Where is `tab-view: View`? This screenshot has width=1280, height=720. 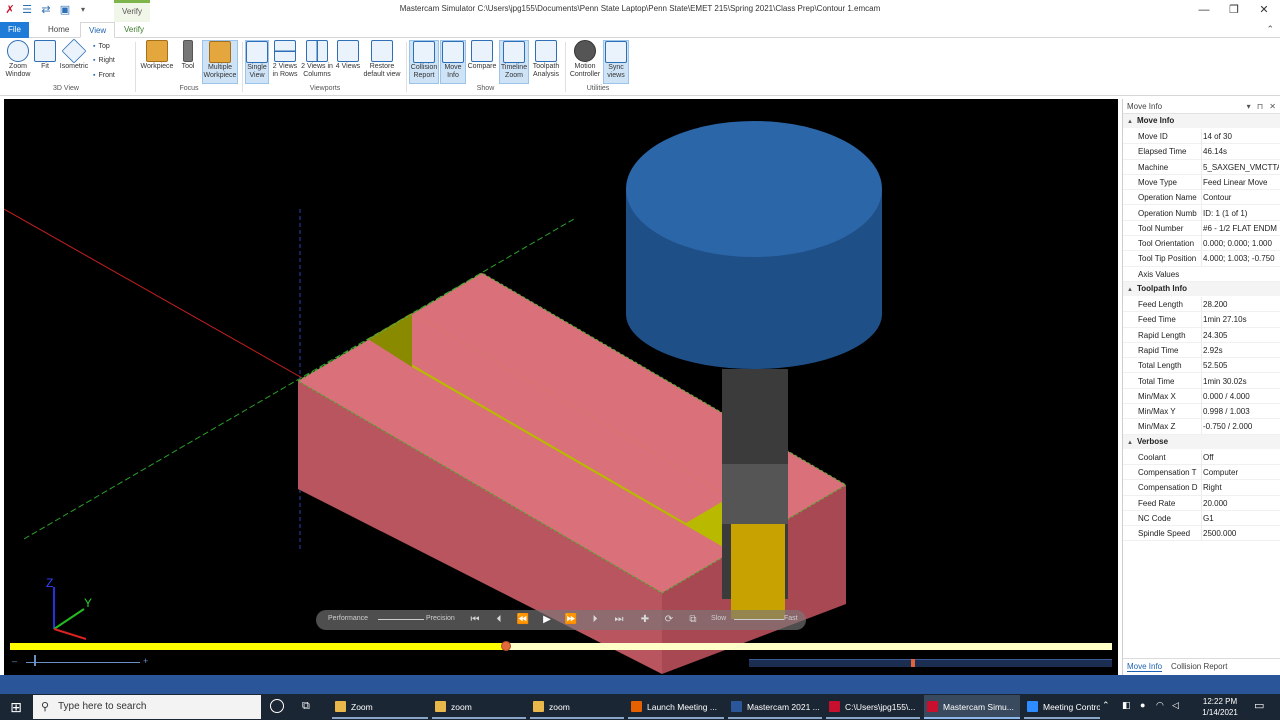 tab-view: View is located at coordinates (98, 30).